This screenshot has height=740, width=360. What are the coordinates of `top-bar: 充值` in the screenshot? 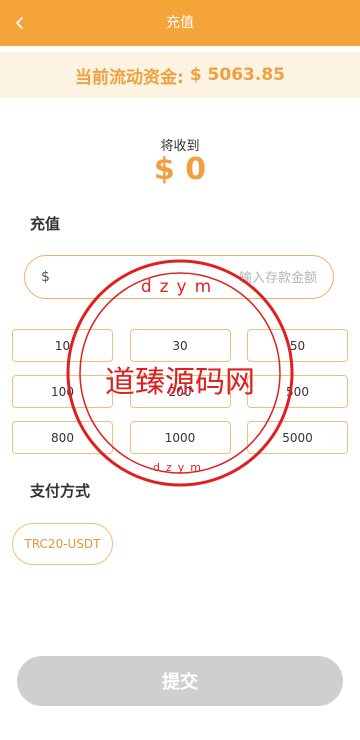 It's located at (180, 23).